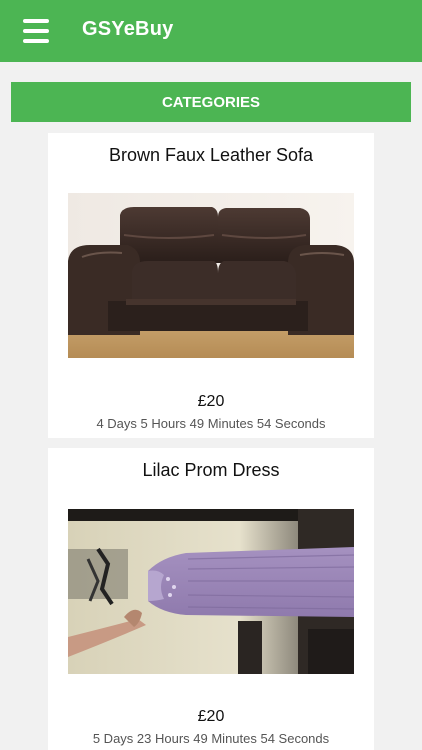  What do you see at coordinates (211, 738) in the screenshot?
I see `listing-countdown: 5 Days 23 Hours 49 Minutes 54 Seconds` at bounding box center [211, 738].